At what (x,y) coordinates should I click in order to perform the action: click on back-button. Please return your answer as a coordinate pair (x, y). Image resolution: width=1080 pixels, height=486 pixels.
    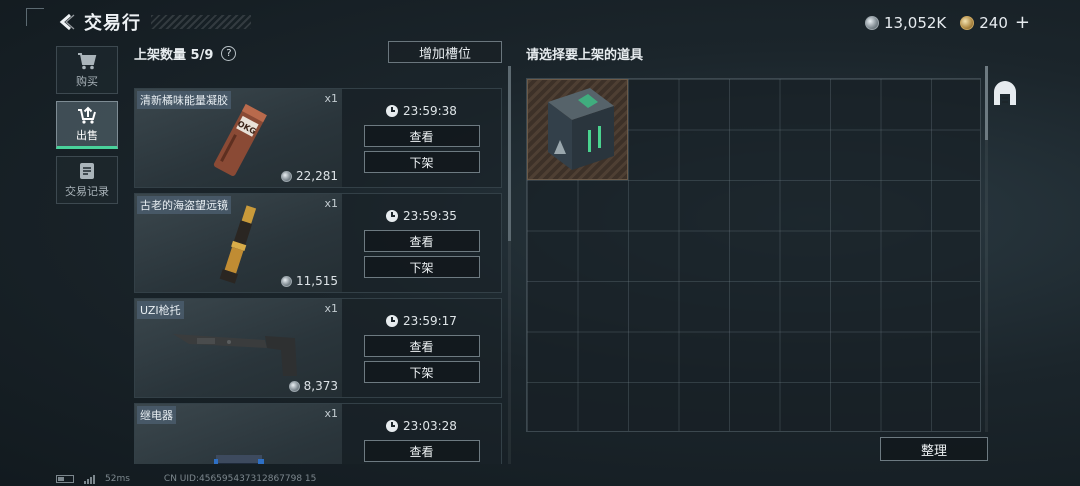
    Looking at the image, I should click on (67, 22).